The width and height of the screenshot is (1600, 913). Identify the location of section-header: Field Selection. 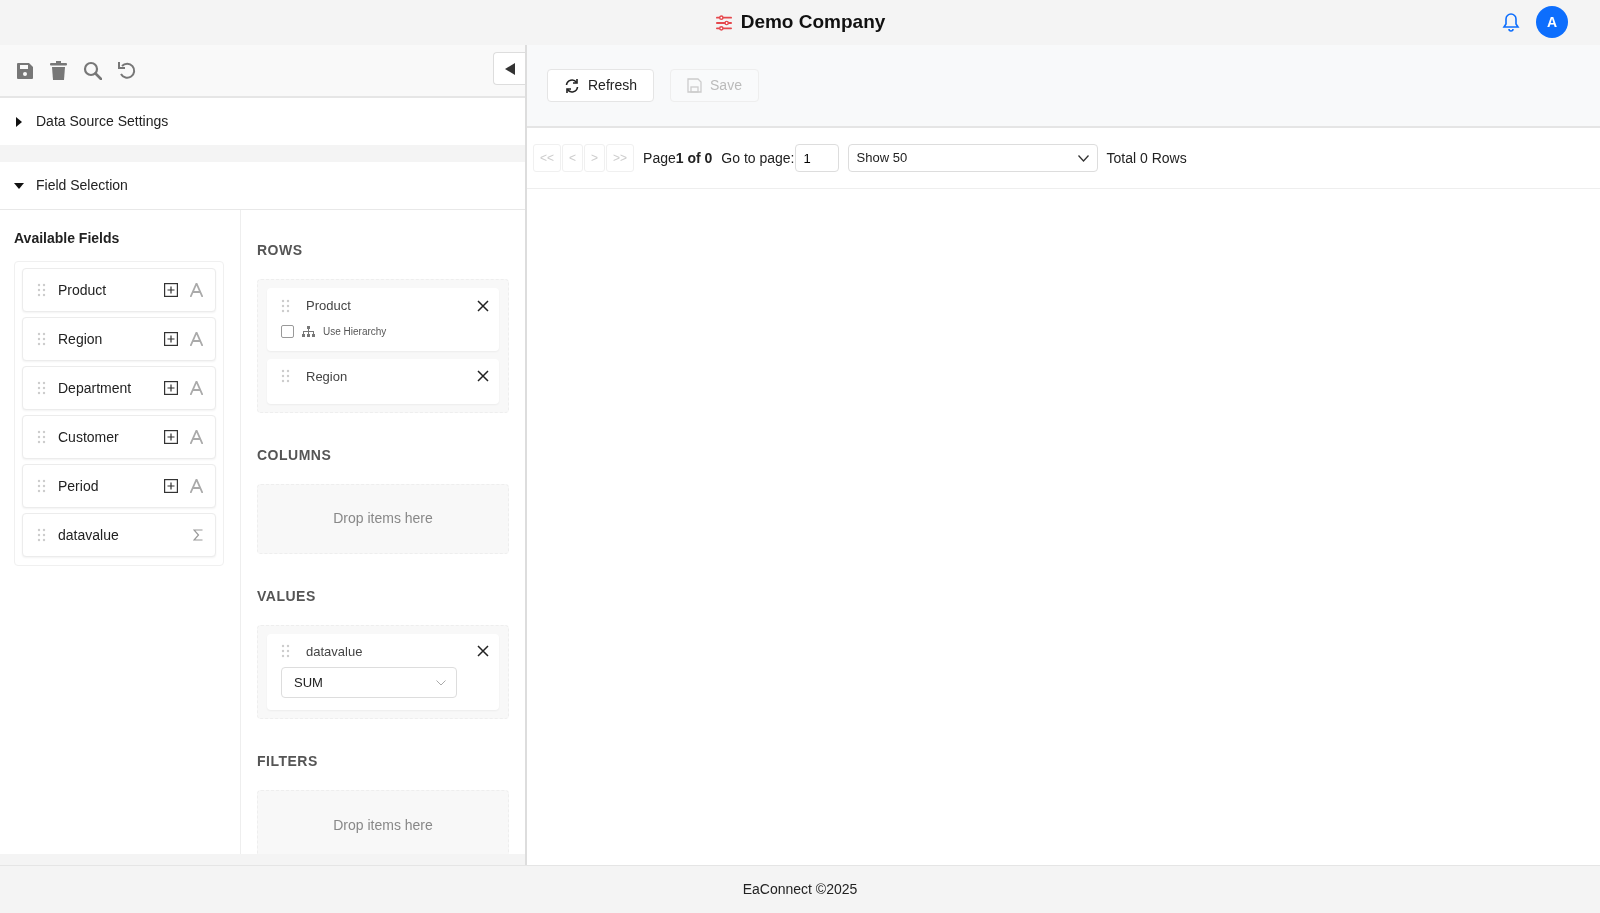
(262, 185).